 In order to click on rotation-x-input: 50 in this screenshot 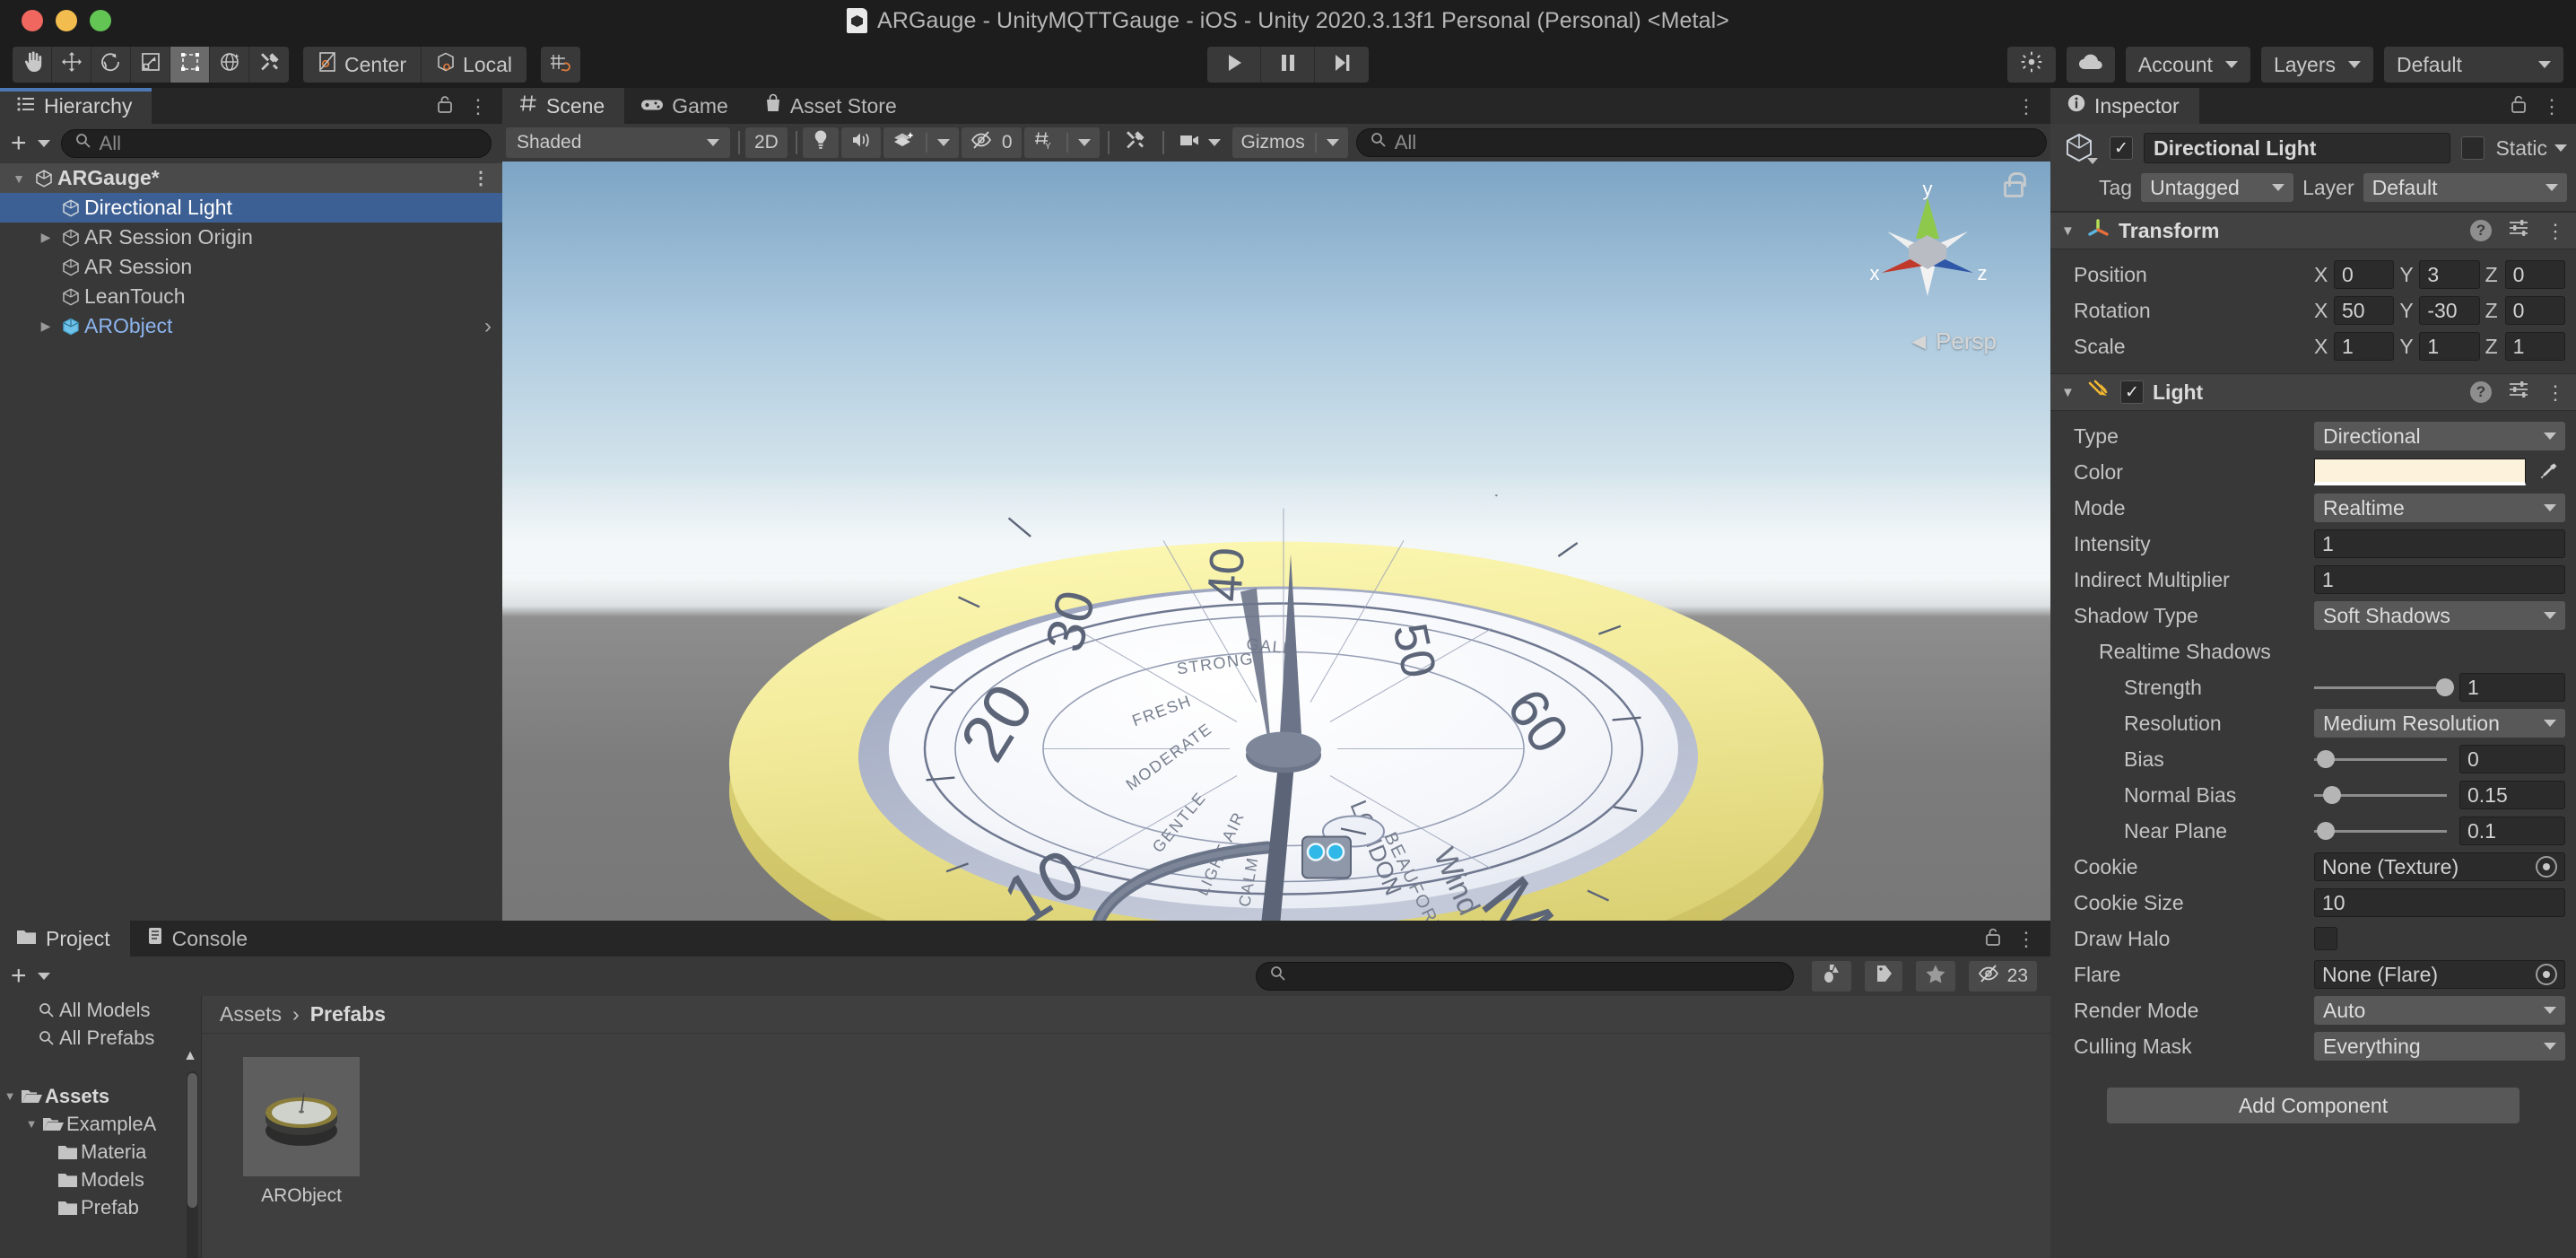, I will do `click(2364, 310)`.